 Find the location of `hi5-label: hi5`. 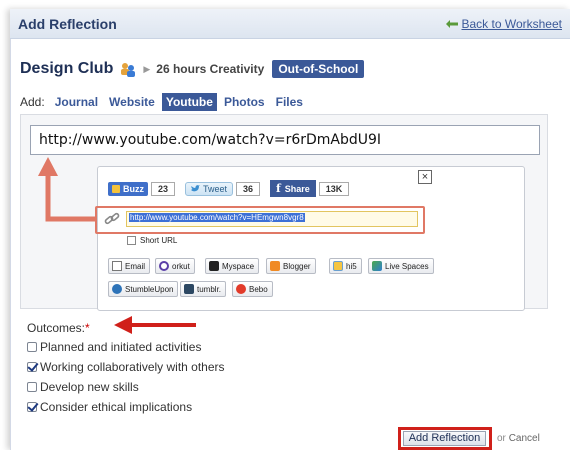

hi5-label: hi5 is located at coordinates (351, 266).